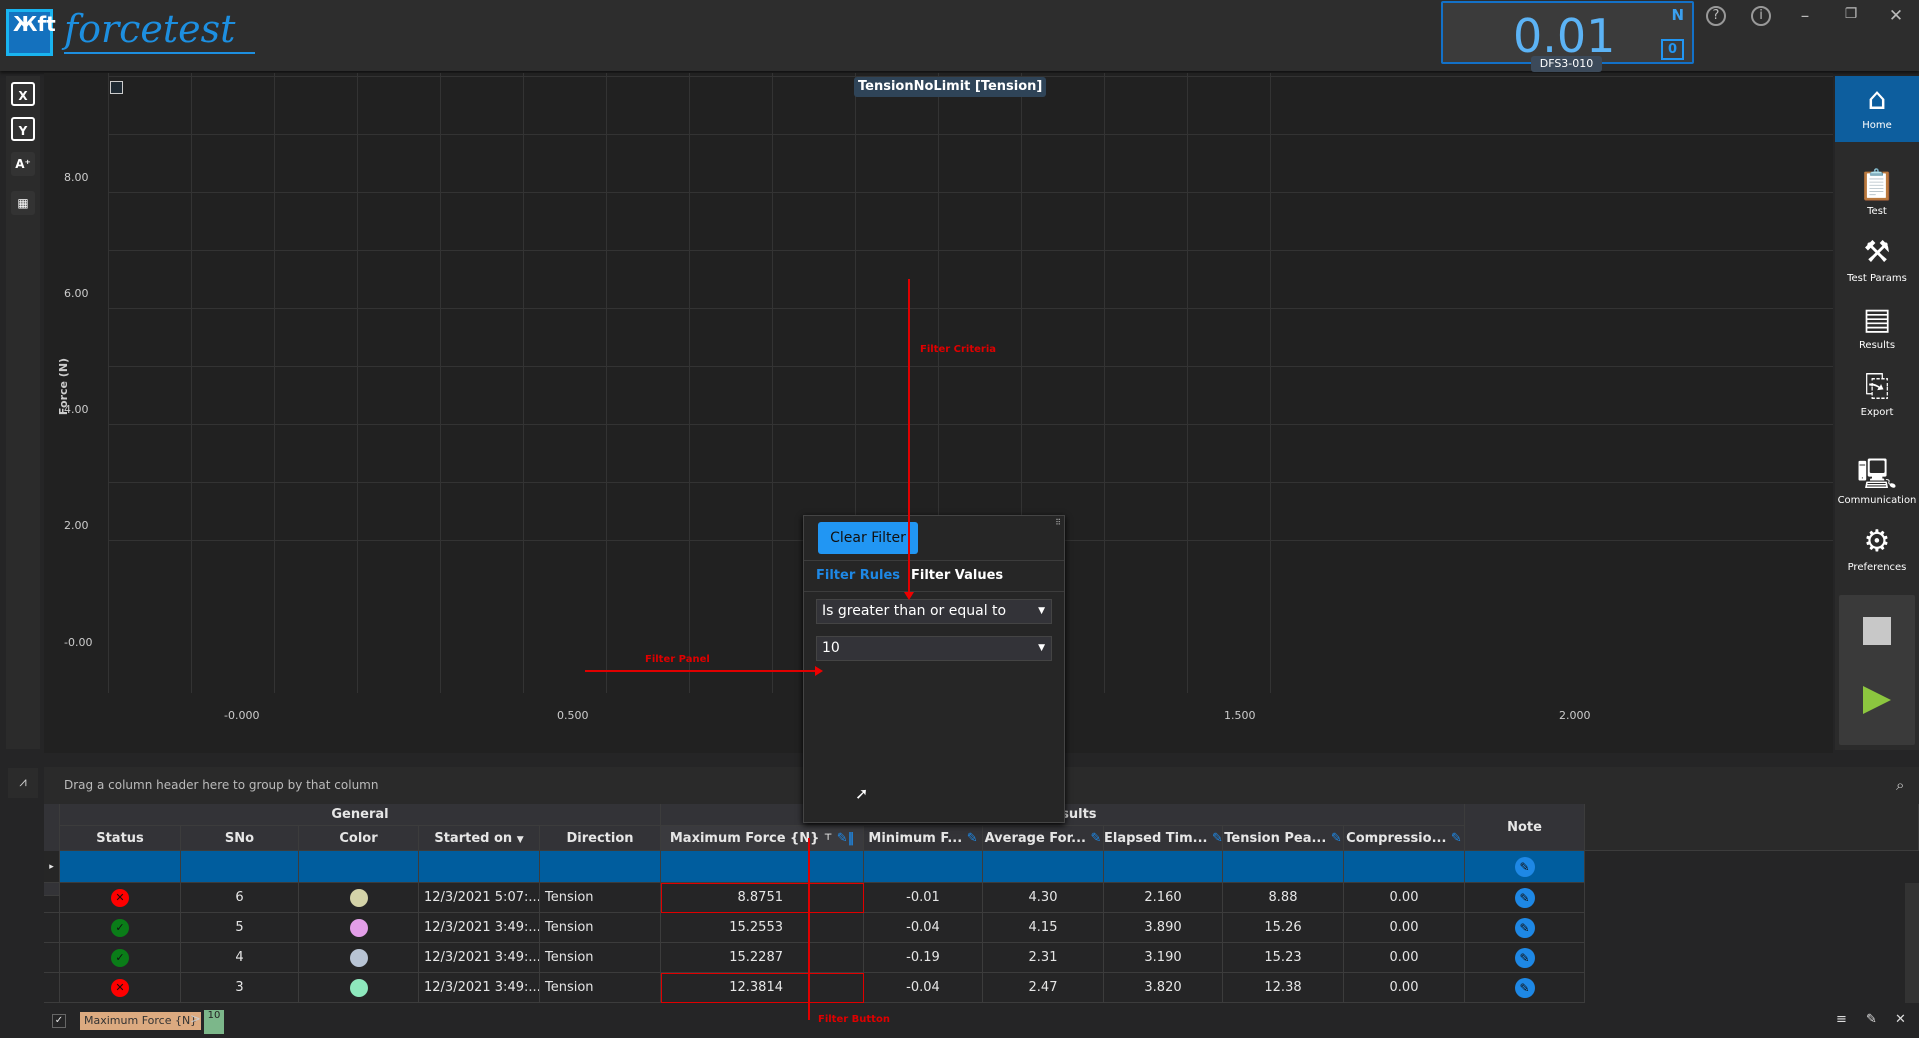  I want to click on search-icon: ⌕, so click(1900, 785).